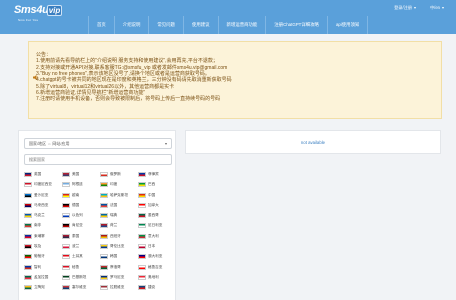 The width and height of the screenshot is (456, 300). I want to click on announcement-line: 7.注册时请使用手机设备，否则会导致被限制后，将号码上传后一直持续号码的号码, so click(128, 99).